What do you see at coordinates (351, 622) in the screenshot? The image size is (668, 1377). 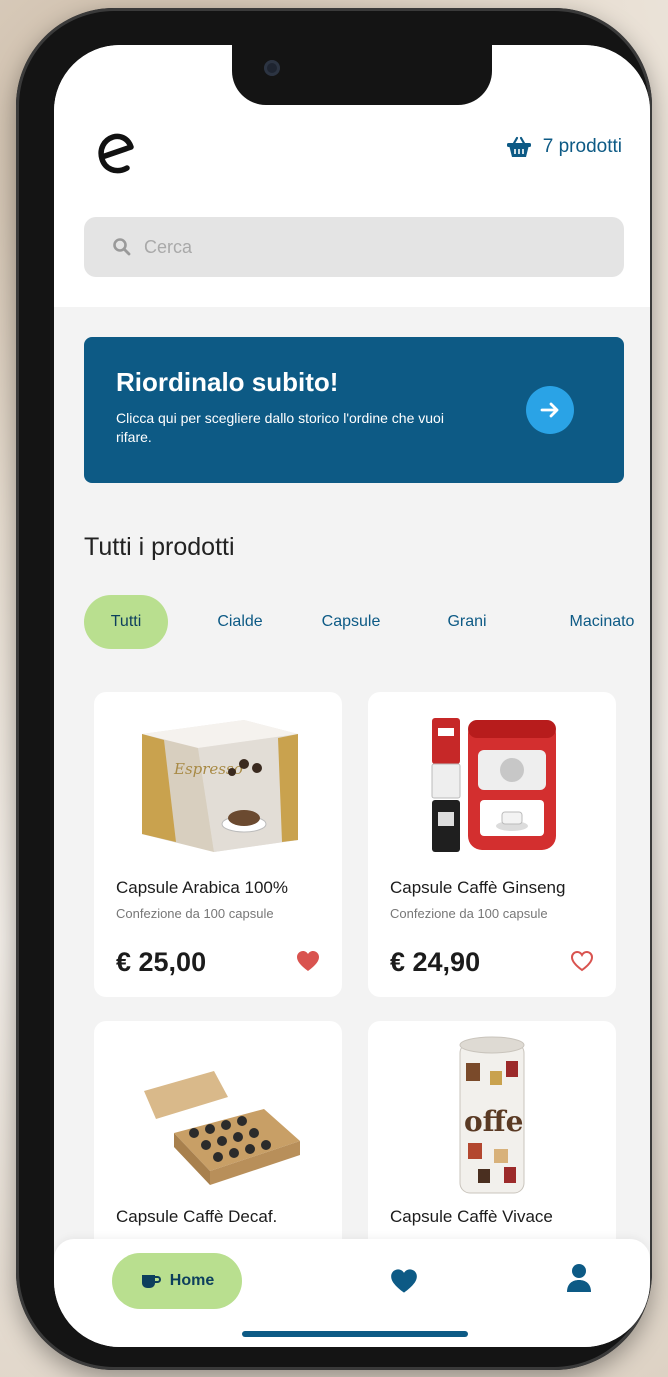 I see `tab-capsule: Capsule` at bounding box center [351, 622].